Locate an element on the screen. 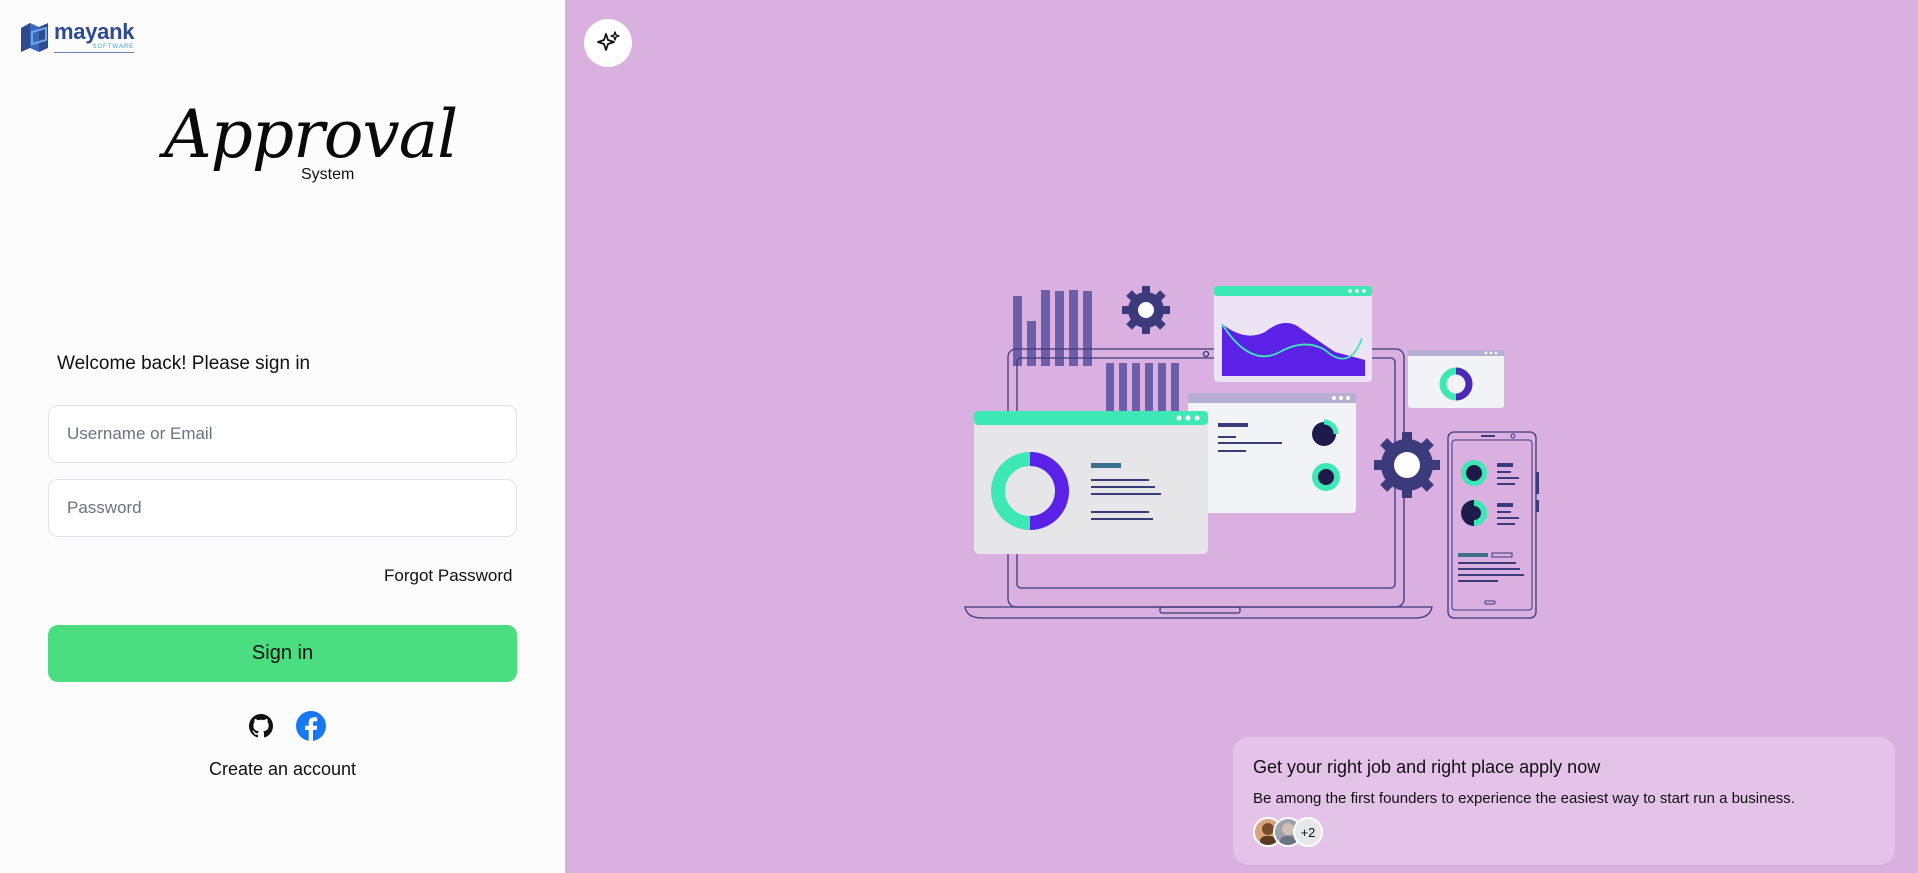  gear-icon is located at coordinates (1146, 310).